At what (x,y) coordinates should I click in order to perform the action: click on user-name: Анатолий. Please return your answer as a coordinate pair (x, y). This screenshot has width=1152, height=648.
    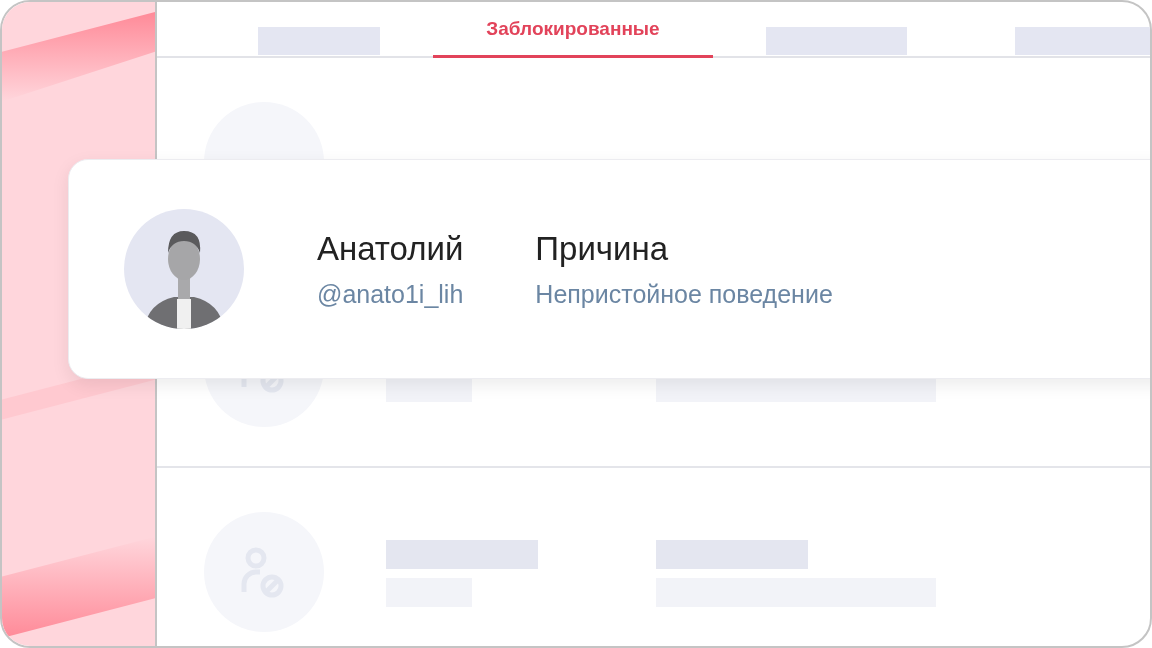
    Looking at the image, I should click on (390, 248).